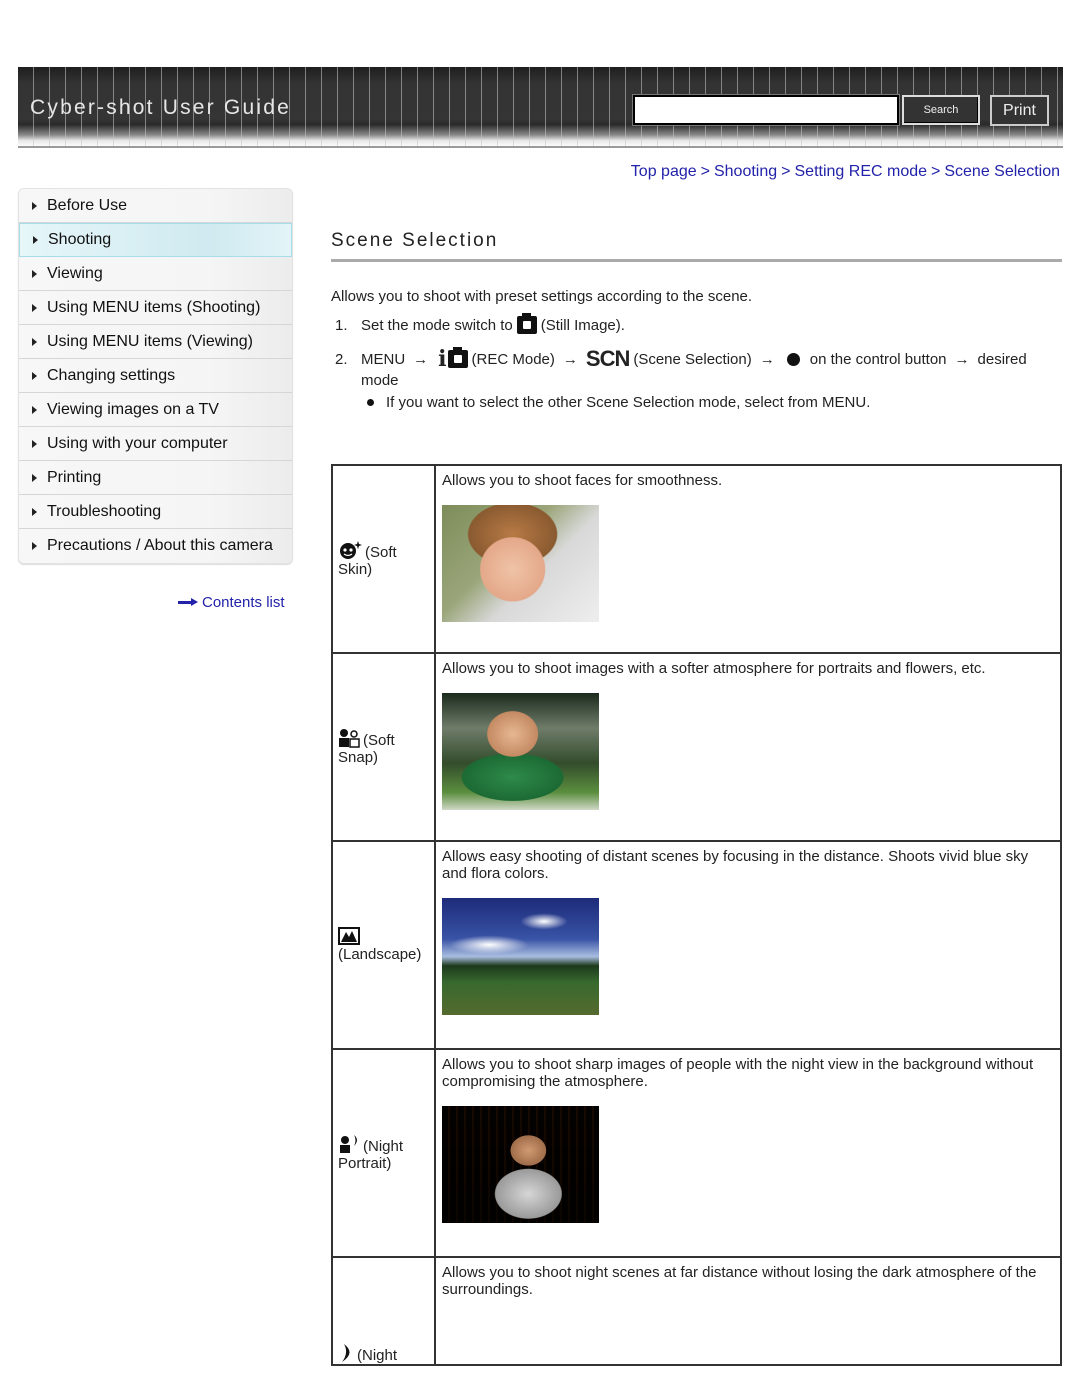 The width and height of the screenshot is (1080, 1397). What do you see at coordinates (582, 325) in the screenshot?
I see `step-text: (Still Image).` at bounding box center [582, 325].